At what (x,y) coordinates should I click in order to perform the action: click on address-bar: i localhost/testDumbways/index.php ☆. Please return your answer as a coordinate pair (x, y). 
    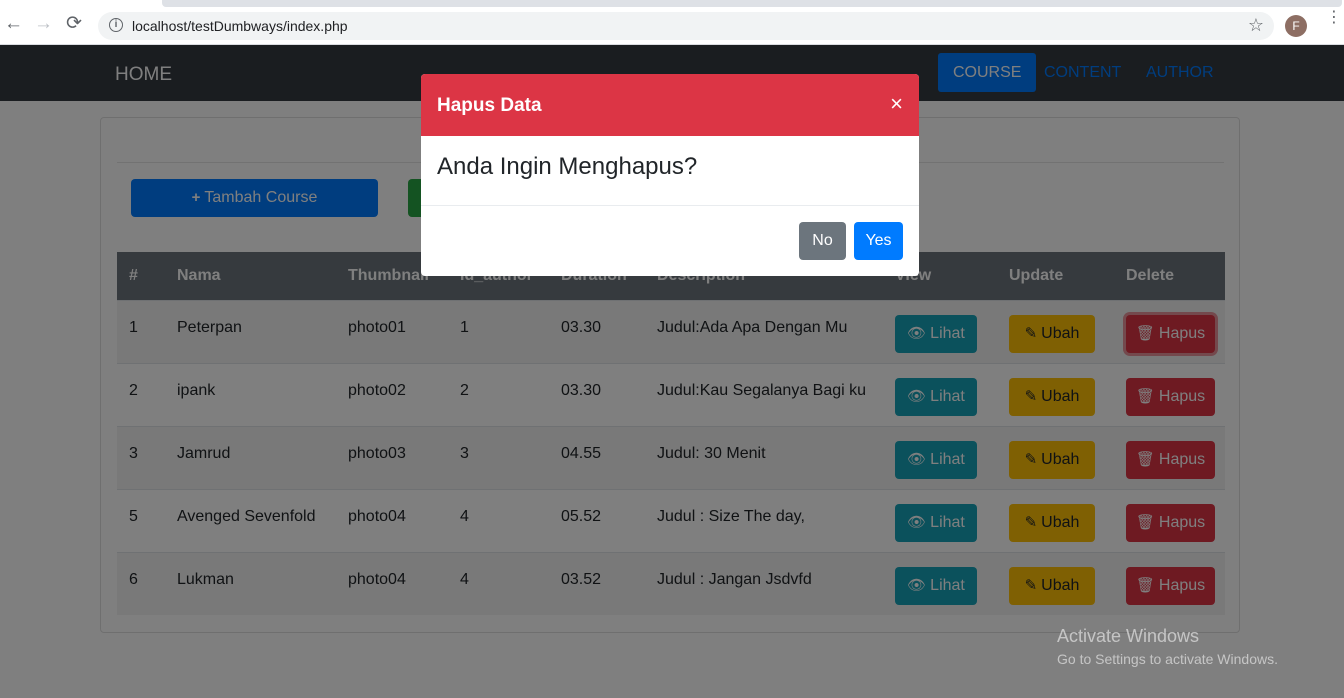
    Looking at the image, I should click on (686, 26).